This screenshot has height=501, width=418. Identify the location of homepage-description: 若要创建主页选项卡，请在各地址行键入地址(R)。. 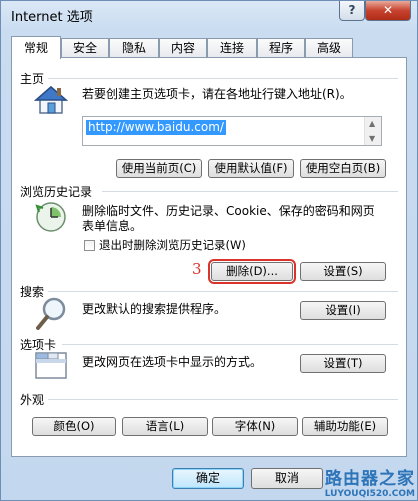
(217, 94).